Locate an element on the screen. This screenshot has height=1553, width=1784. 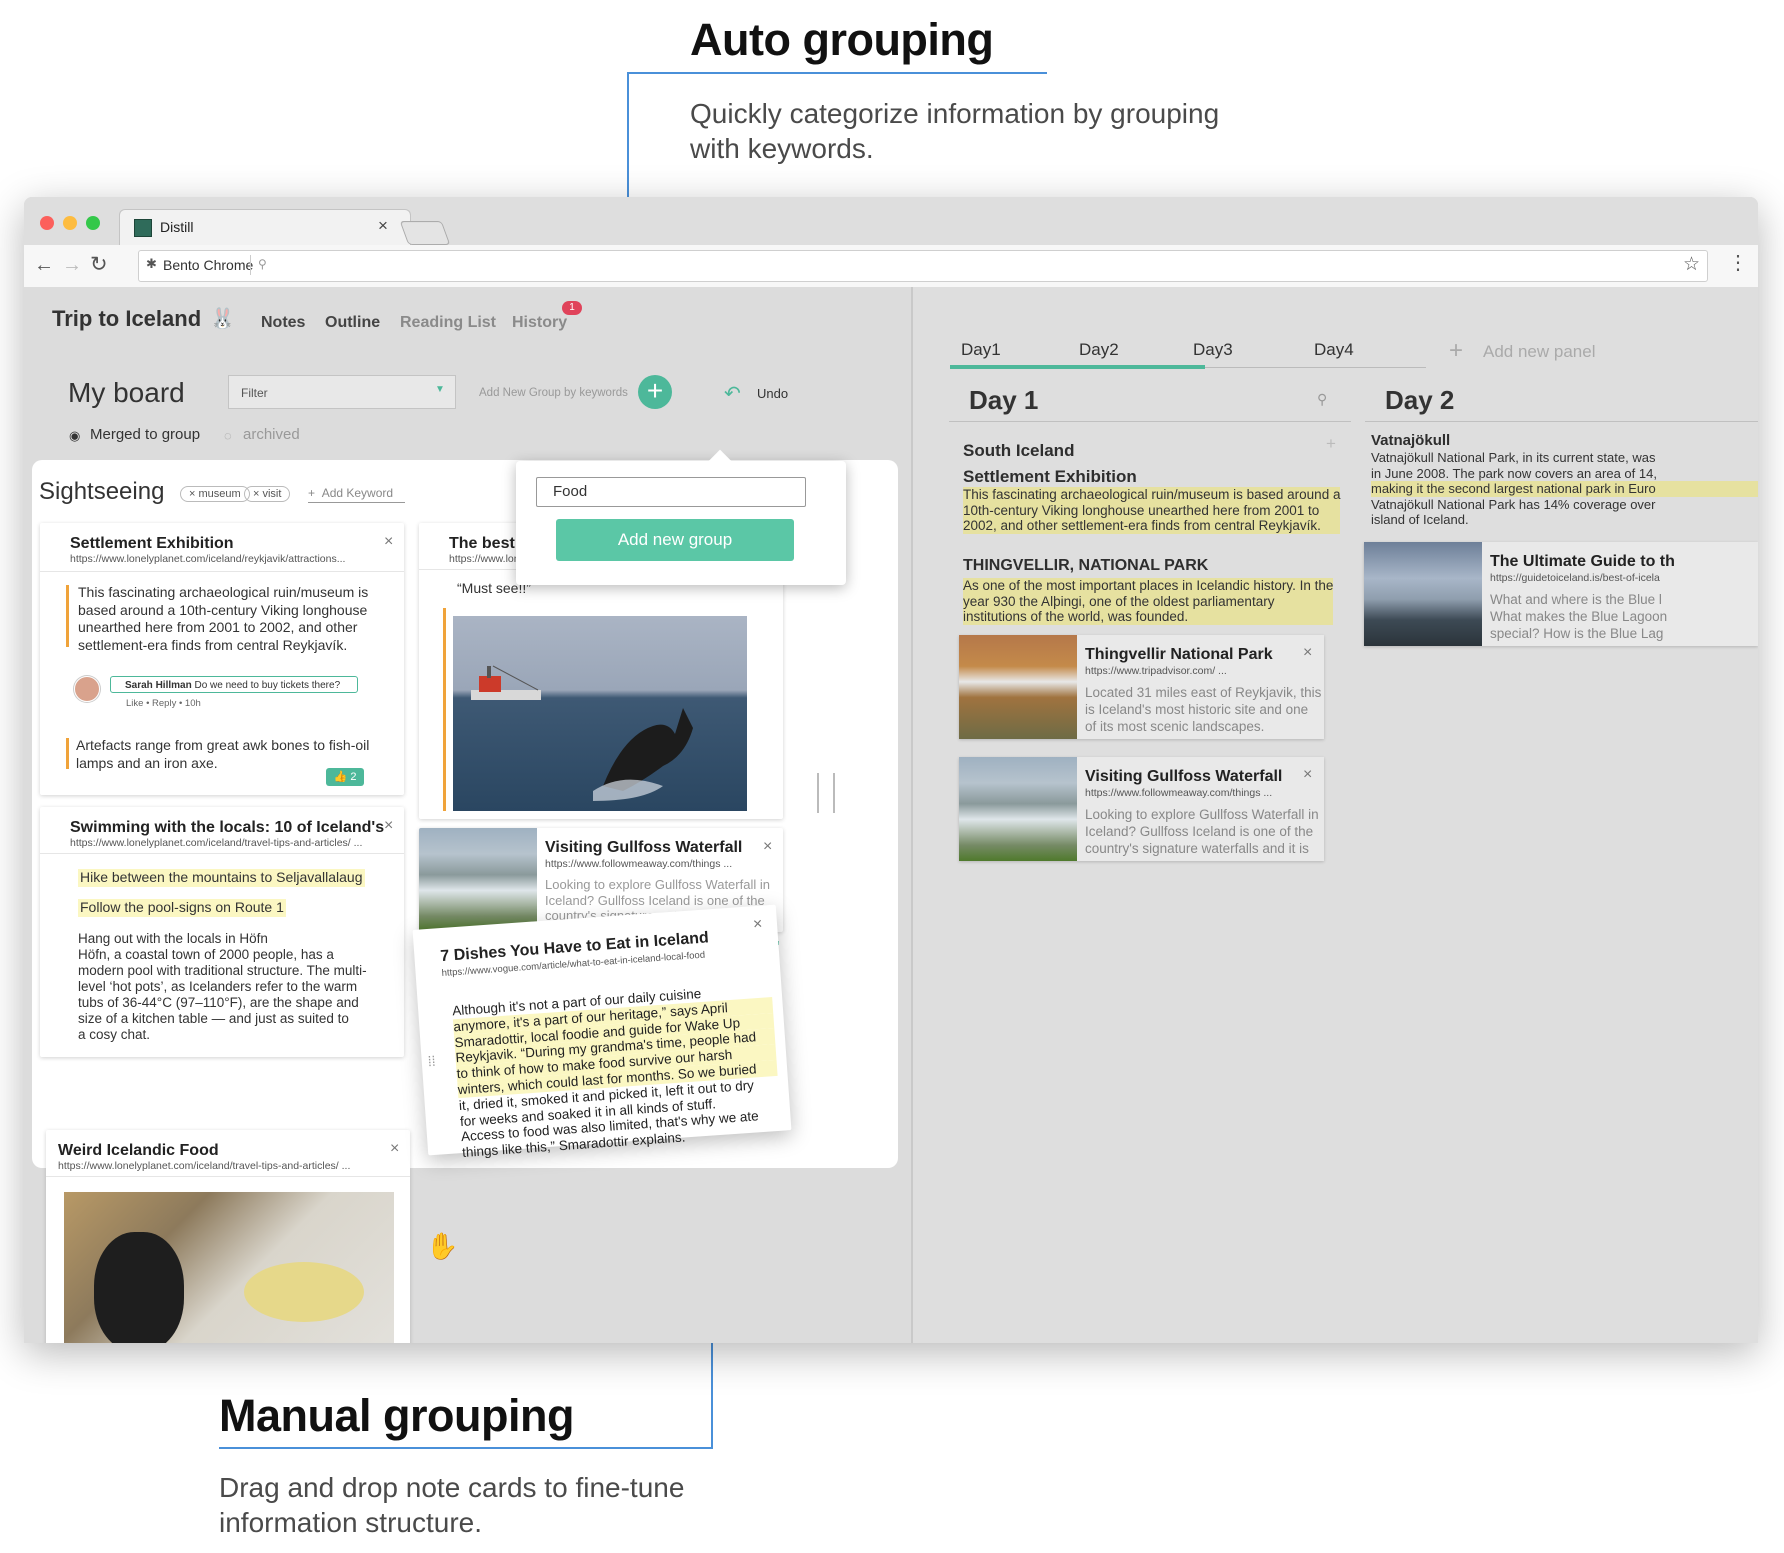
keyword-chip: × museum is located at coordinates (215, 494).